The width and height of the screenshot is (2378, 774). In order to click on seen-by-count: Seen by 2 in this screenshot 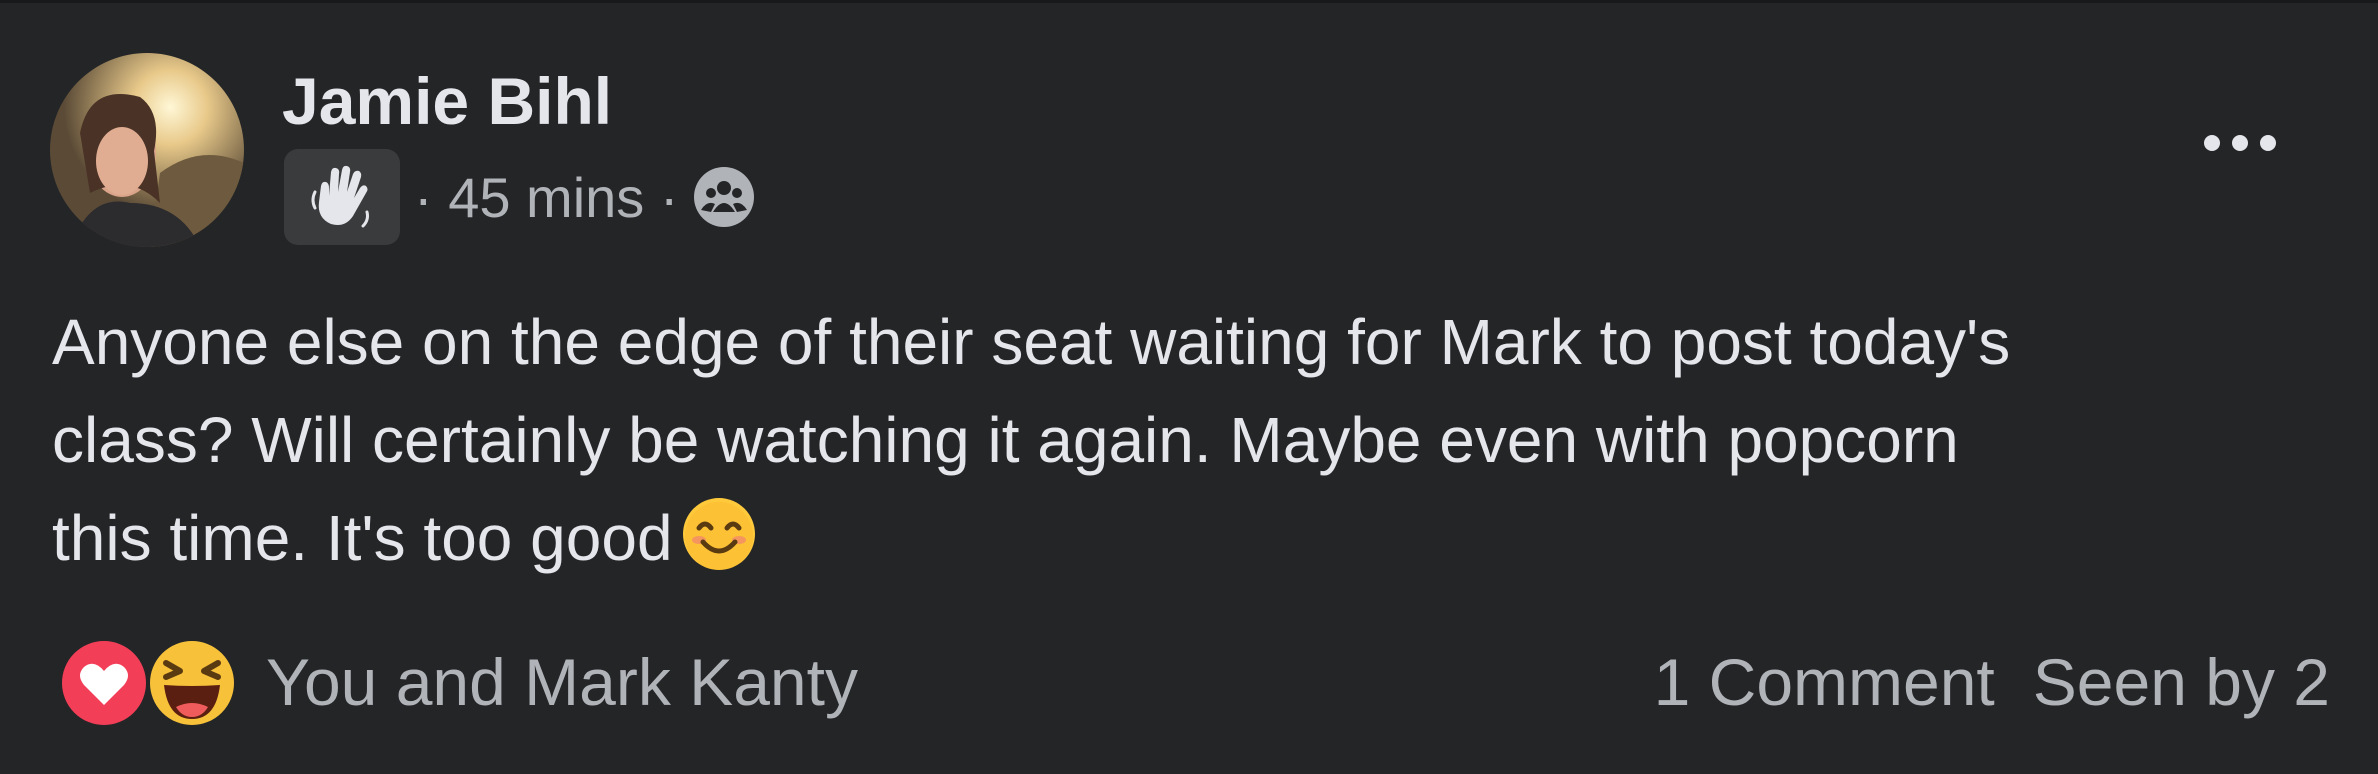, I will do `click(2181, 682)`.